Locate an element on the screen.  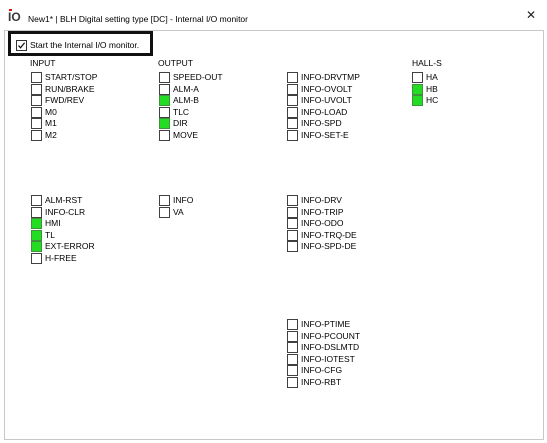
io-label-dir: DIR is located at coordinates (180, 123).